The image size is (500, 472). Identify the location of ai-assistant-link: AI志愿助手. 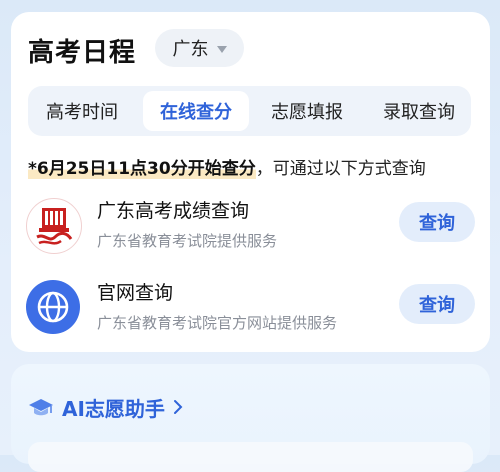
(105, 407).